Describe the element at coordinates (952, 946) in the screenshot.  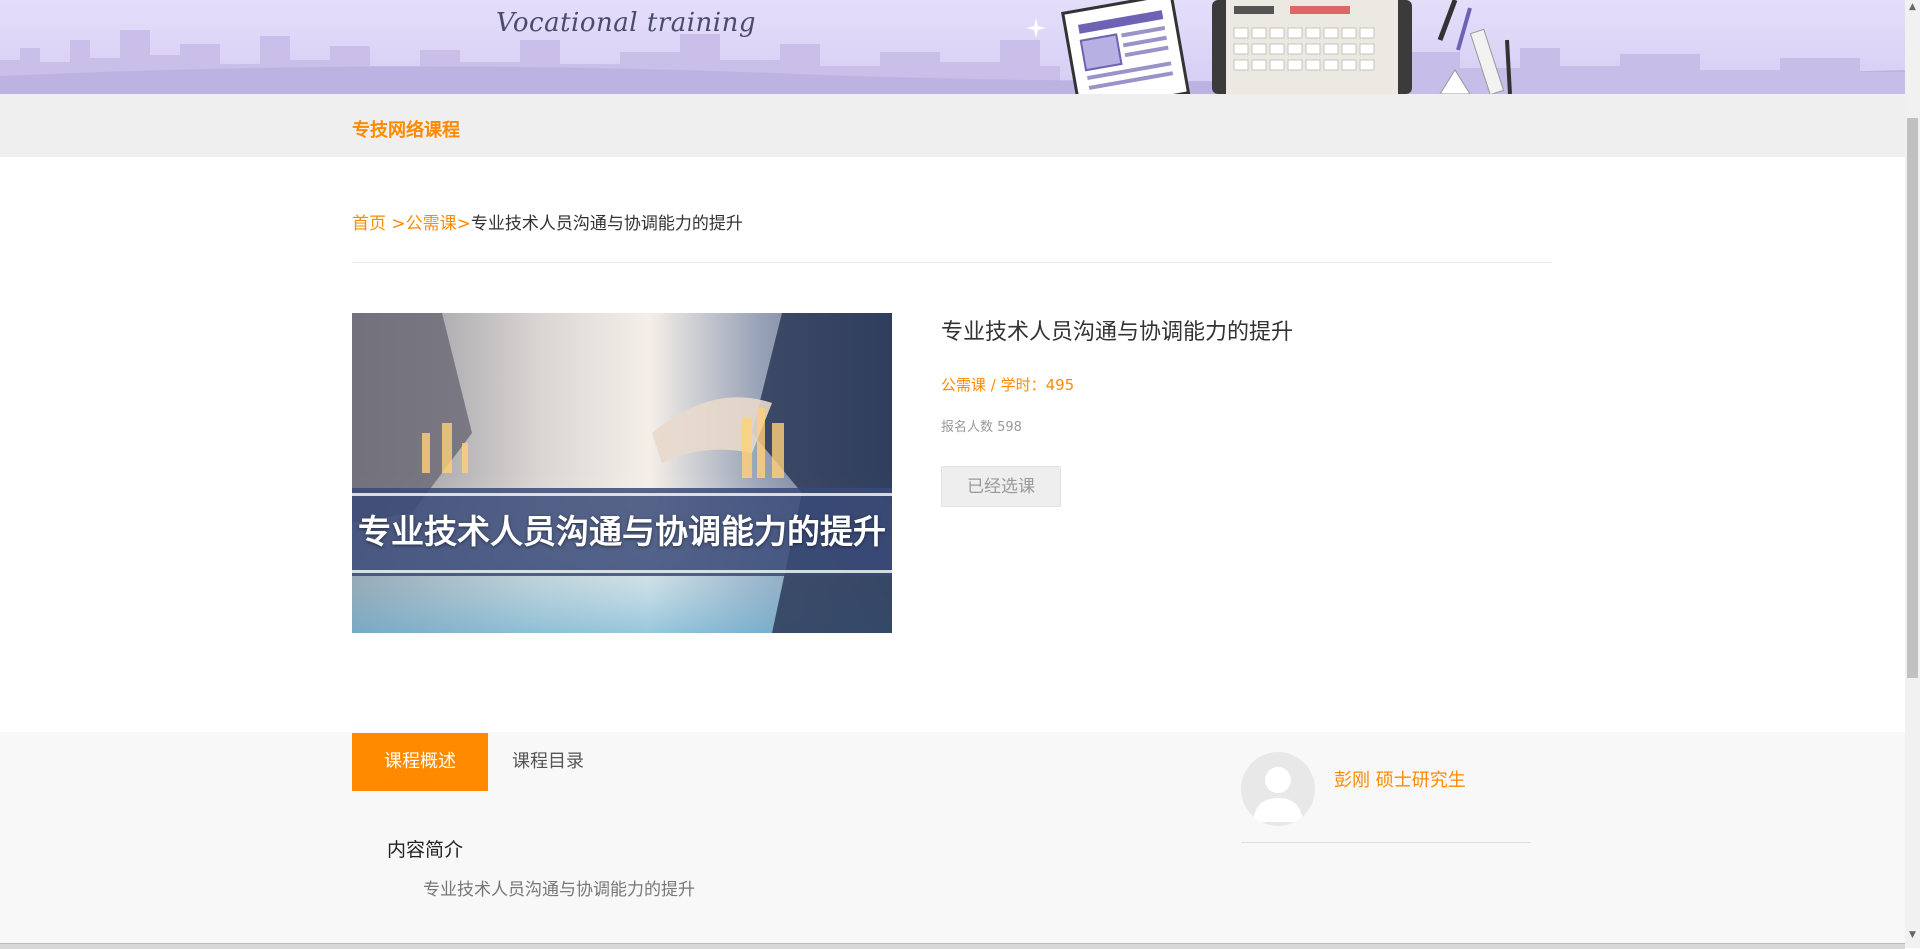
I see `bottom-edge-strip` at that location.